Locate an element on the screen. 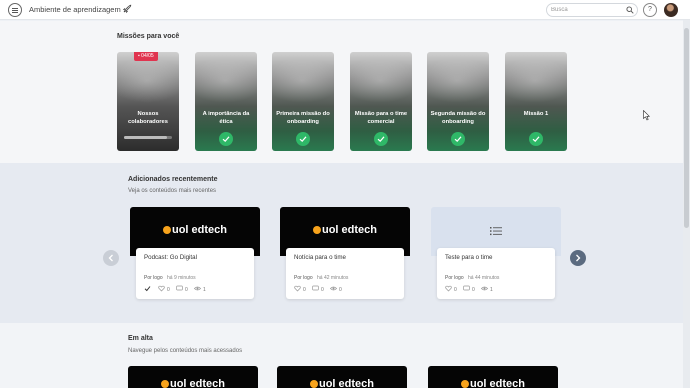  mission-title: A importância da ética is located at coordinates (226, 118).